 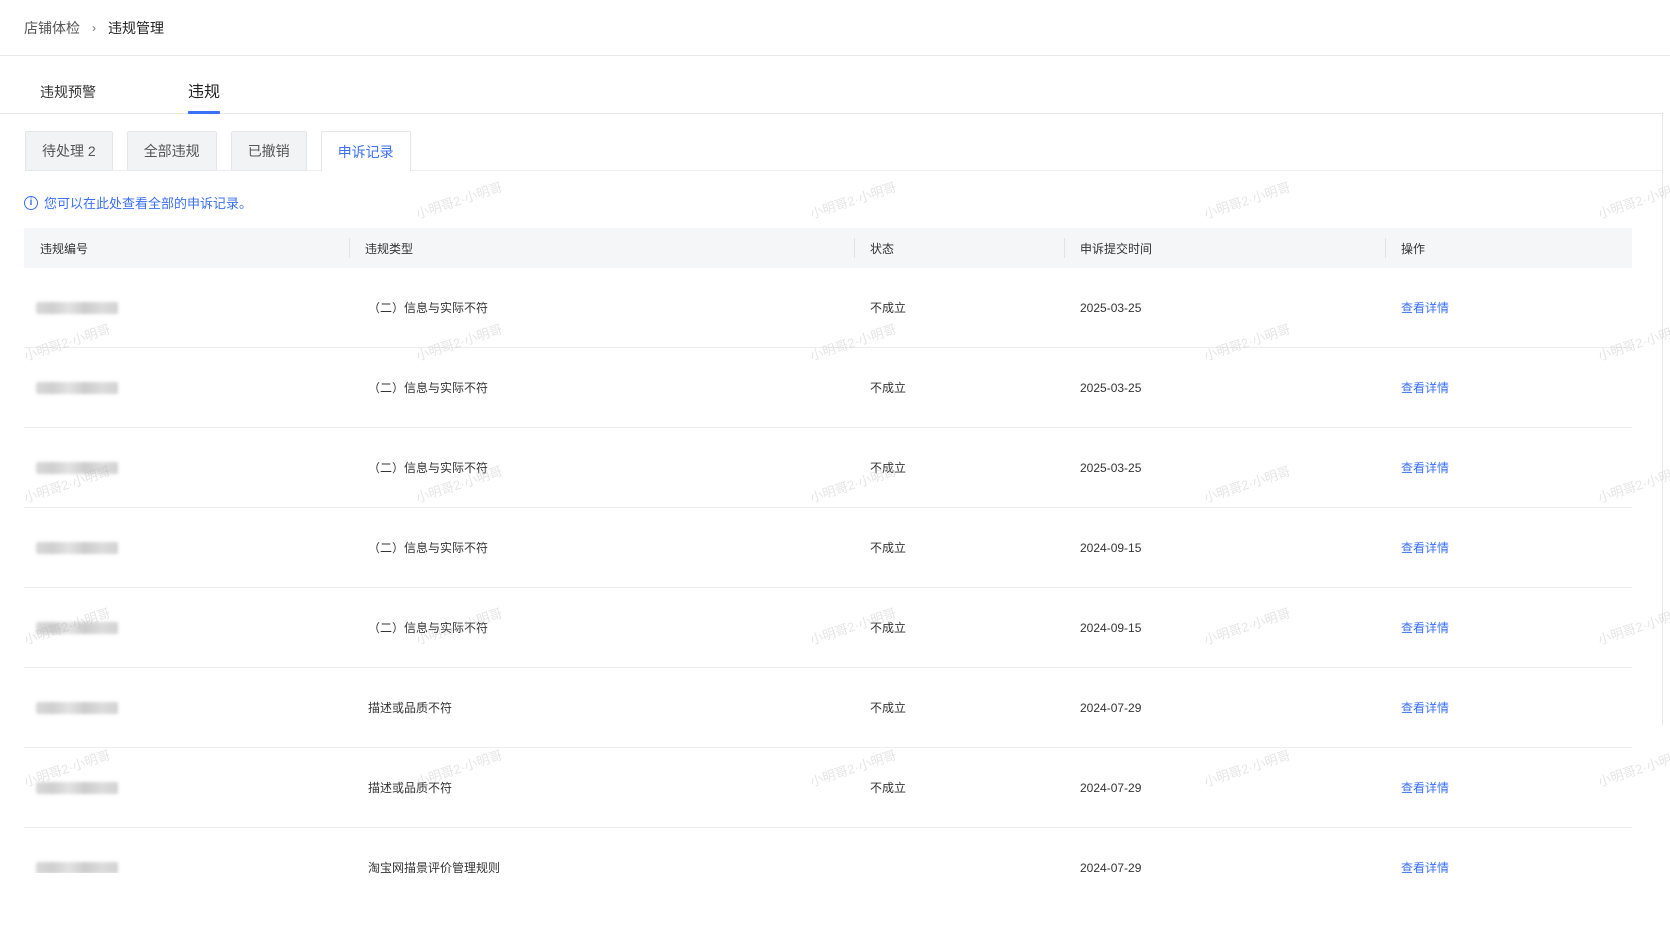 What do you see at coordinates (148, 203) in the screenshot?
I see `info-tip-text: 您可以在此处查看全部的申诉记录。` at bounding box center [148, 203].